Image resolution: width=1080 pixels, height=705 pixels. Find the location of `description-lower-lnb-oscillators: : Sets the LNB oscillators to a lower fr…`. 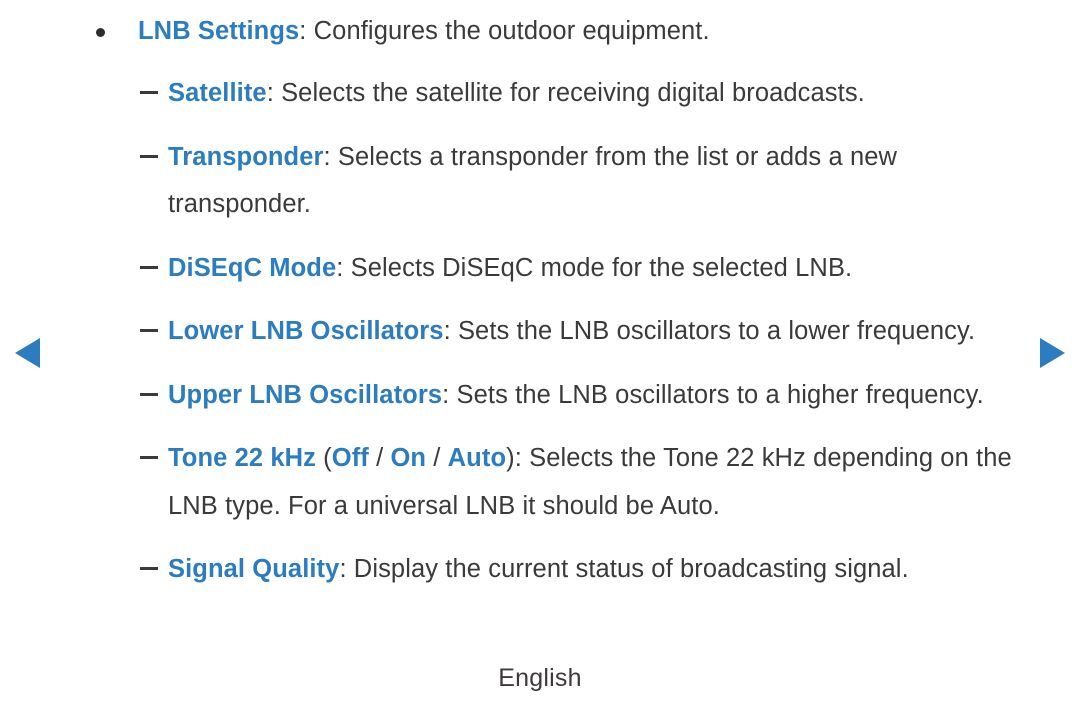

description-lower-lnb-oscillators: : Sets the LNB oscillators to a lower fr… is located at coordinates (709, 331).